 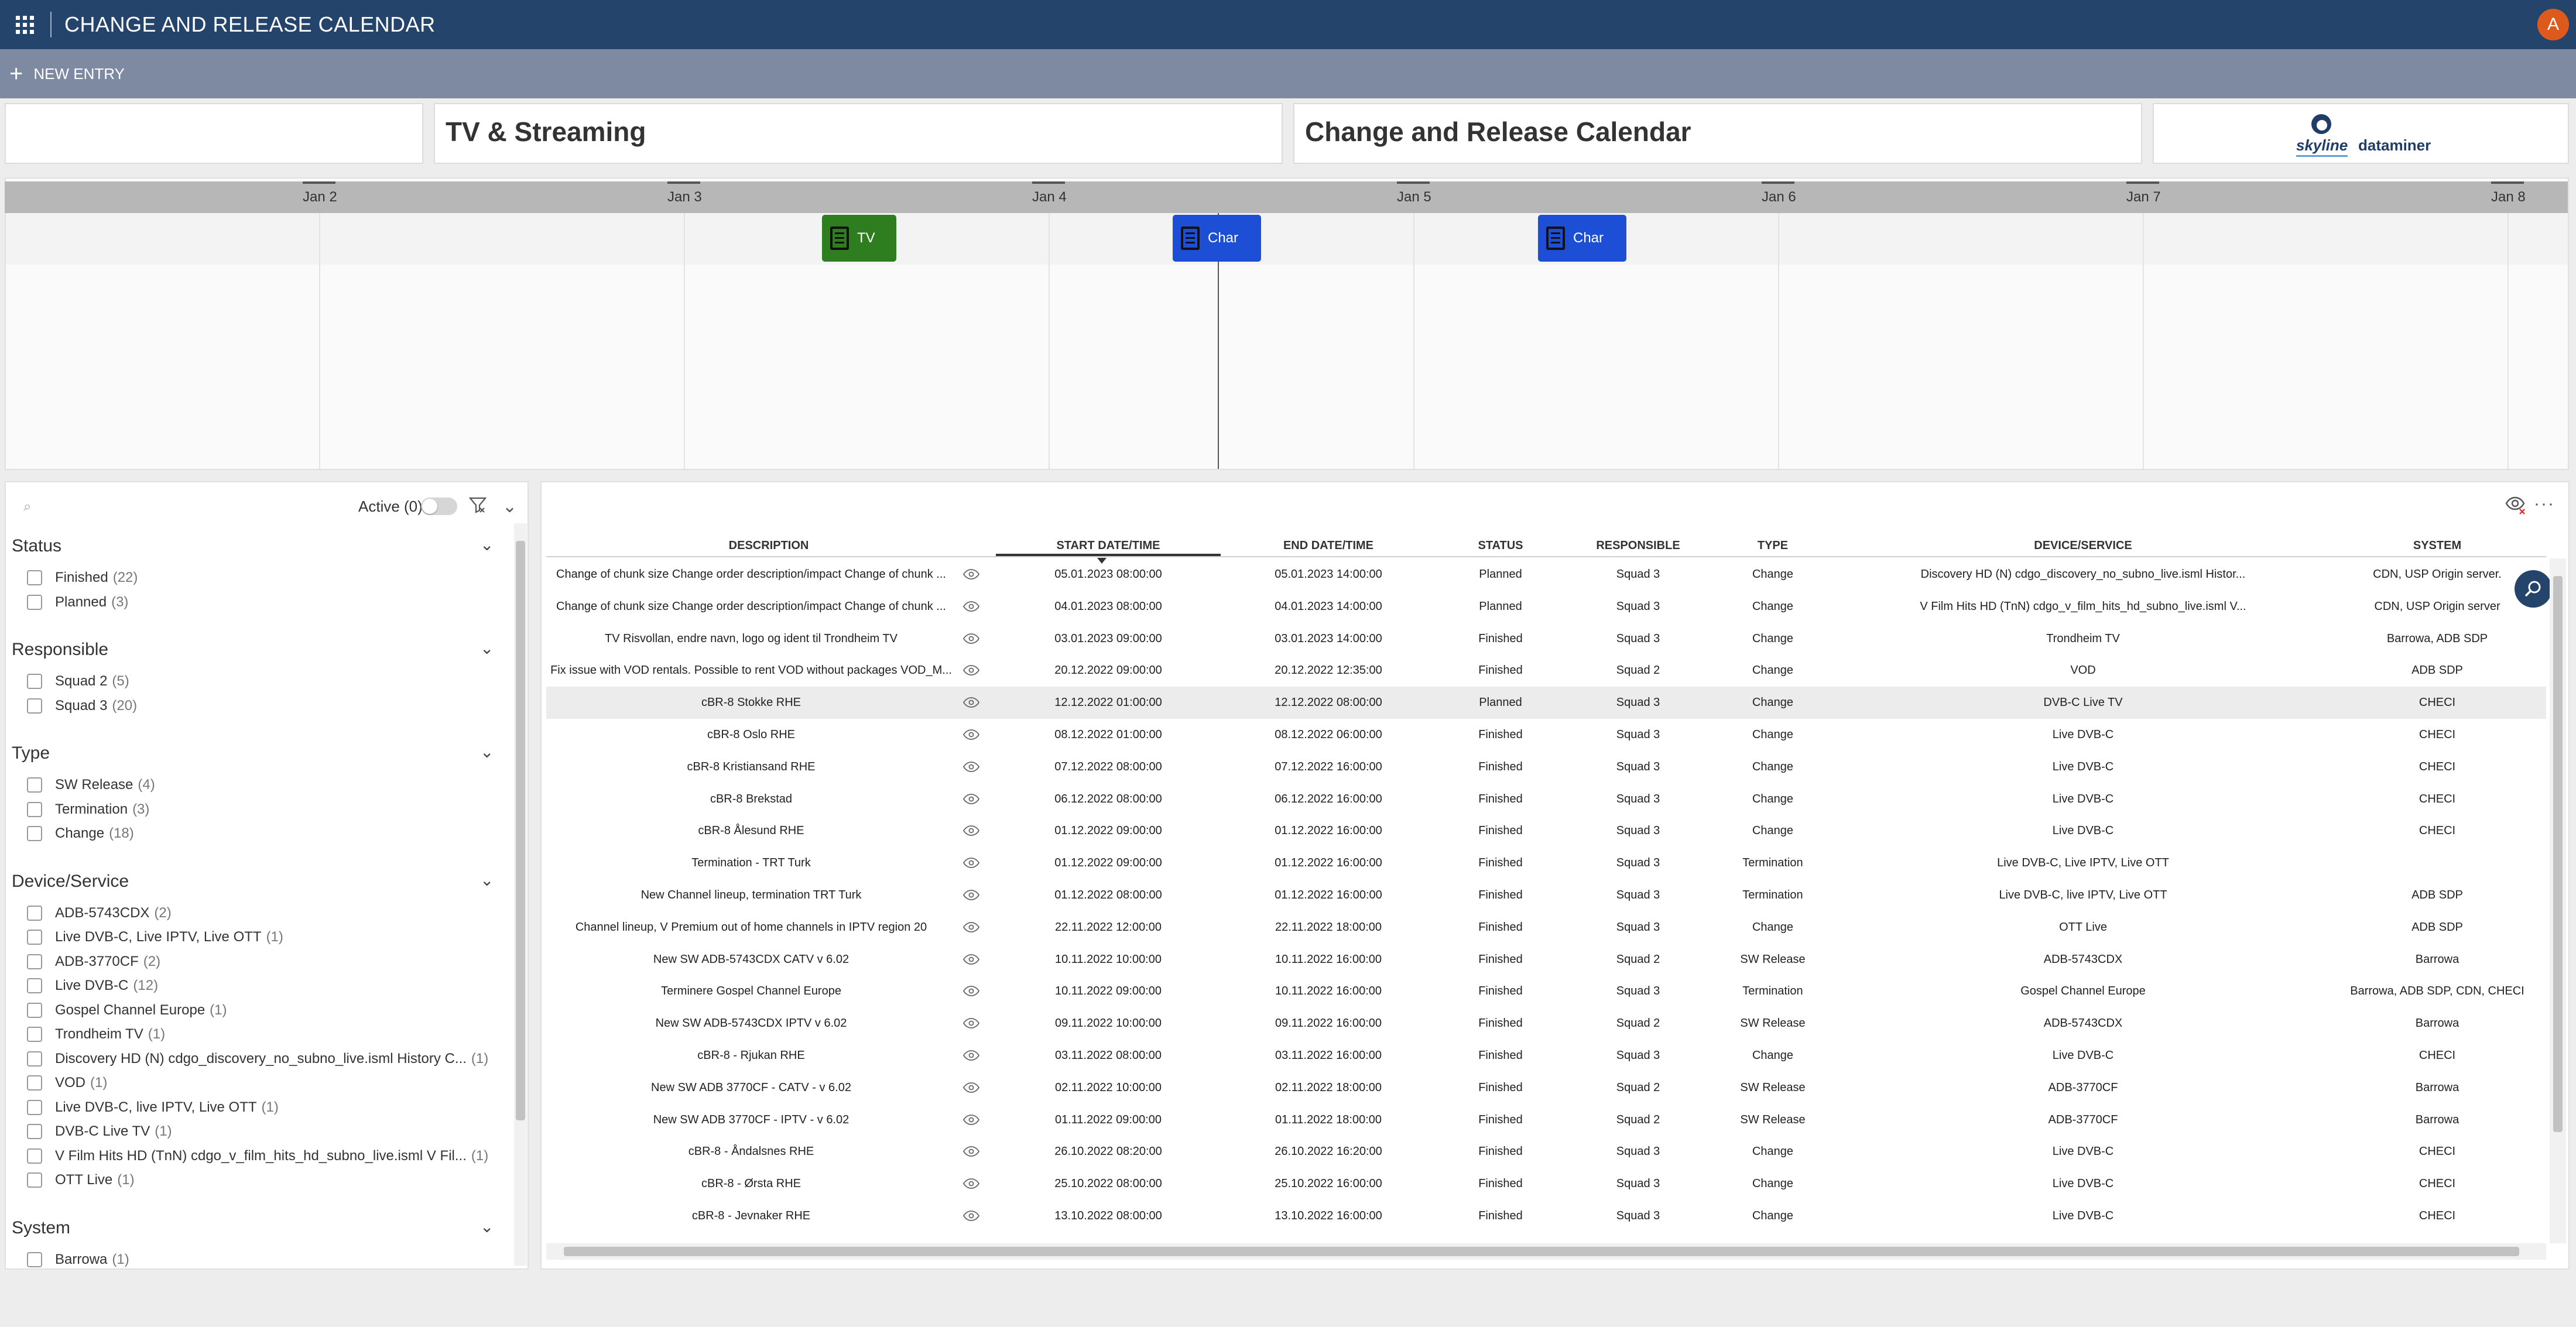 What do you see at coordinates (155, 937) in the screenshot?
I see `filter-option: Live DVB-C, Live IPTV, Live OTT (1)` at bounding box center [155, 937].